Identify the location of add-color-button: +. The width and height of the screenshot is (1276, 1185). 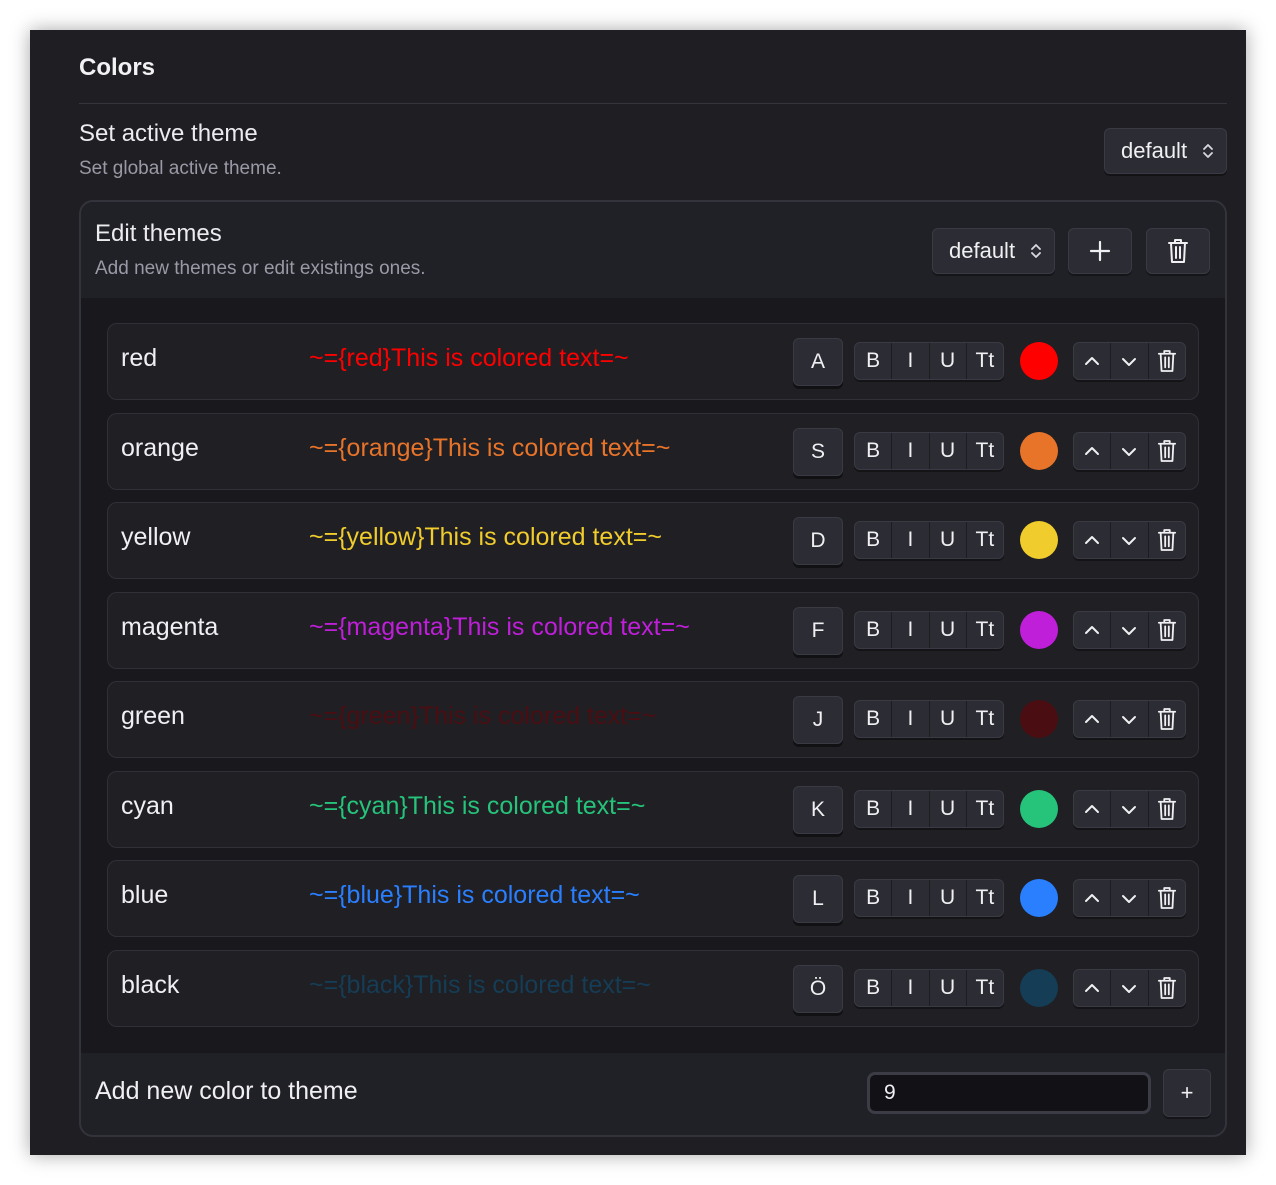
(1187, 1093).